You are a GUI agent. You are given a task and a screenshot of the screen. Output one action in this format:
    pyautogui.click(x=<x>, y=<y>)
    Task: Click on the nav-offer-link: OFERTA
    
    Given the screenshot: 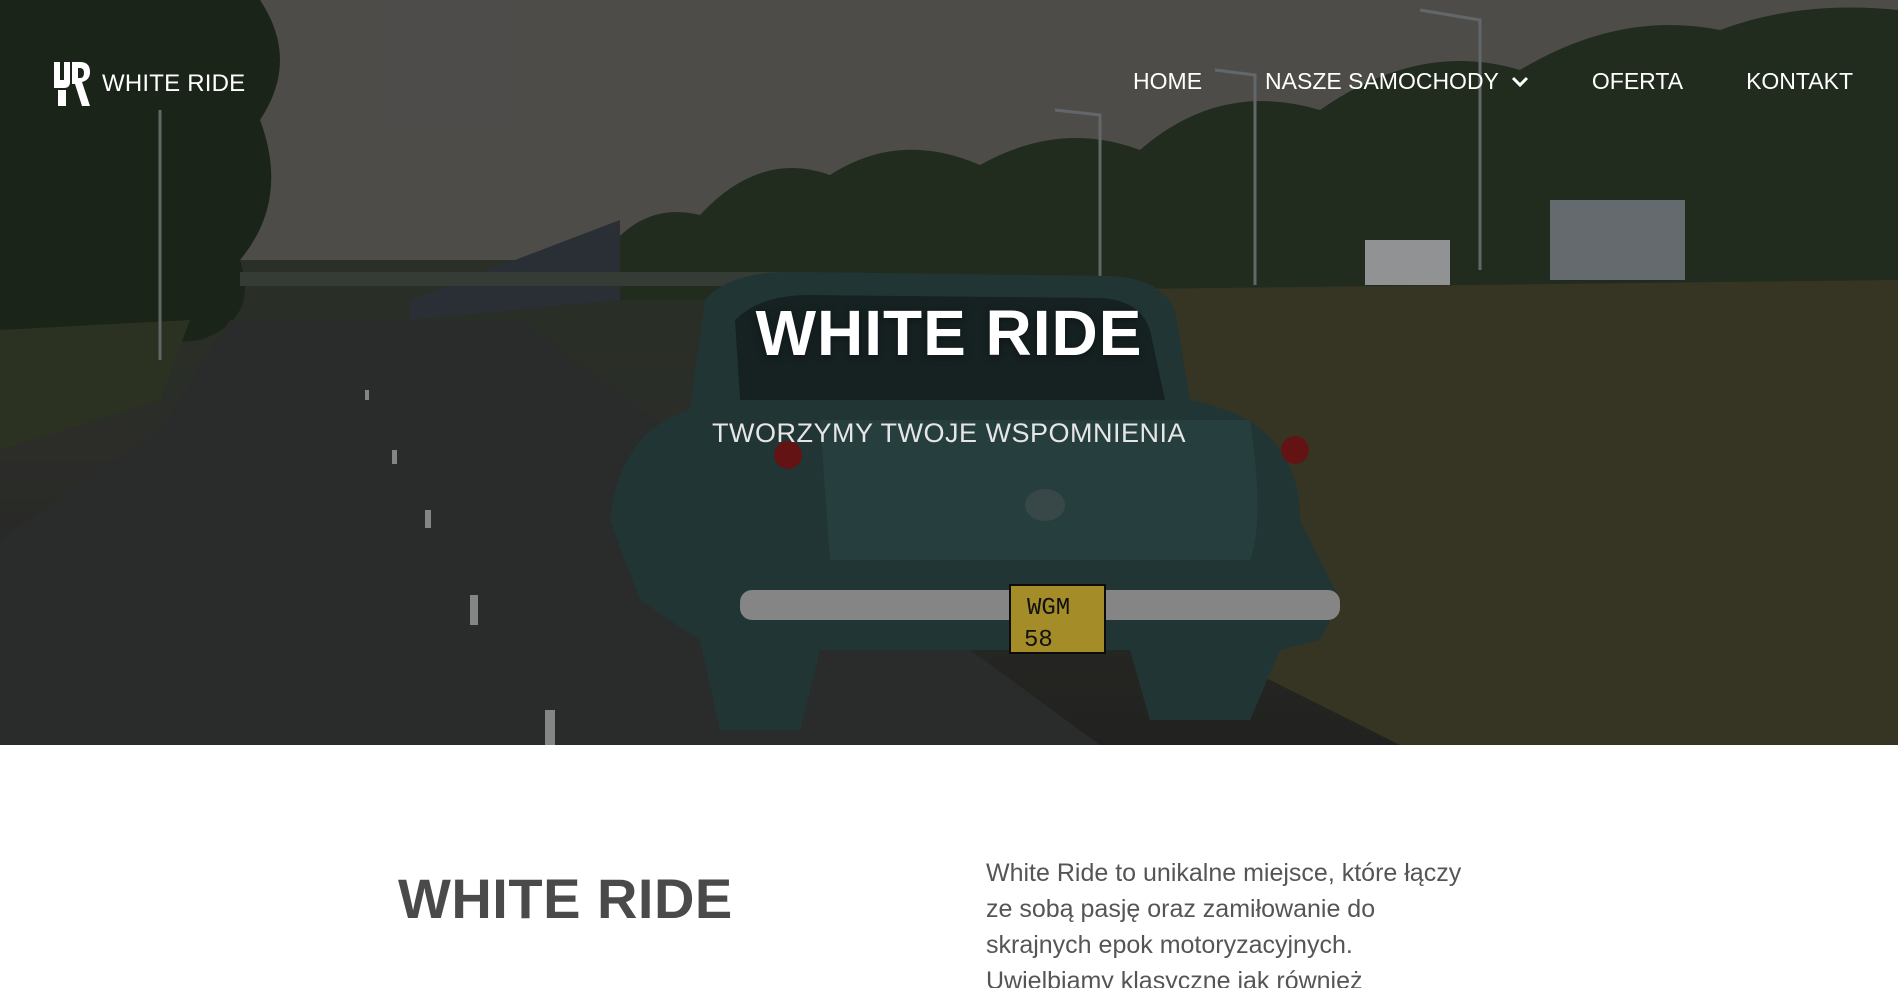 What is the action you would take?
    pyautogui.click(x=1637, y=81)
    